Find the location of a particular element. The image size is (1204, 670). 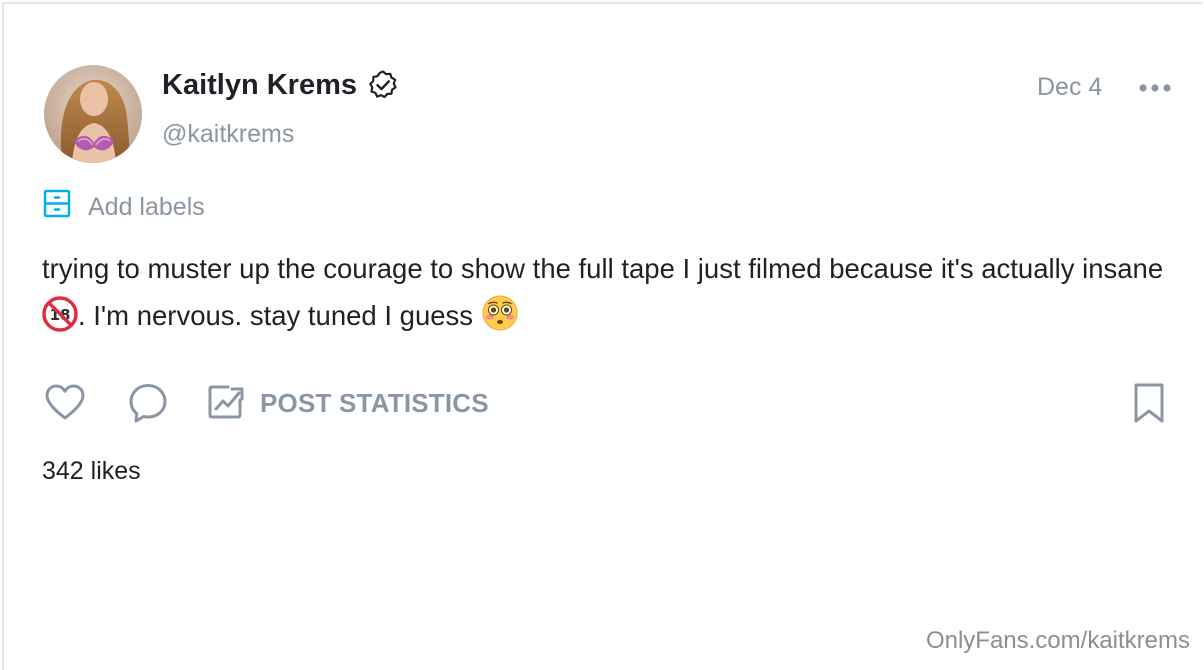

verified-badge-icon is located at coordinates (383, 85).